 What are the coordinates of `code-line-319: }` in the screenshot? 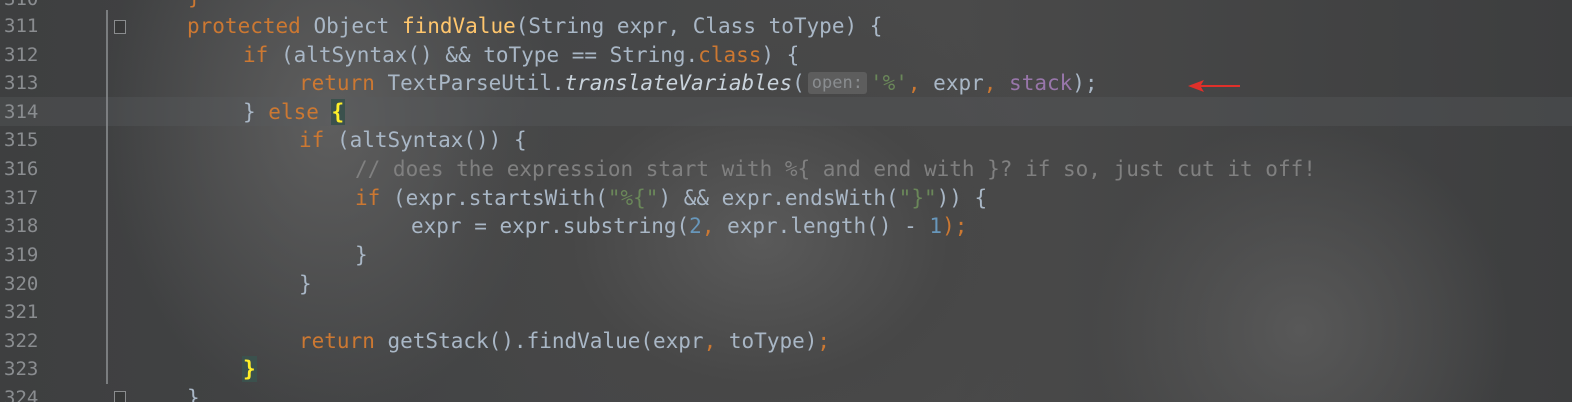 It's located at (361, 255).